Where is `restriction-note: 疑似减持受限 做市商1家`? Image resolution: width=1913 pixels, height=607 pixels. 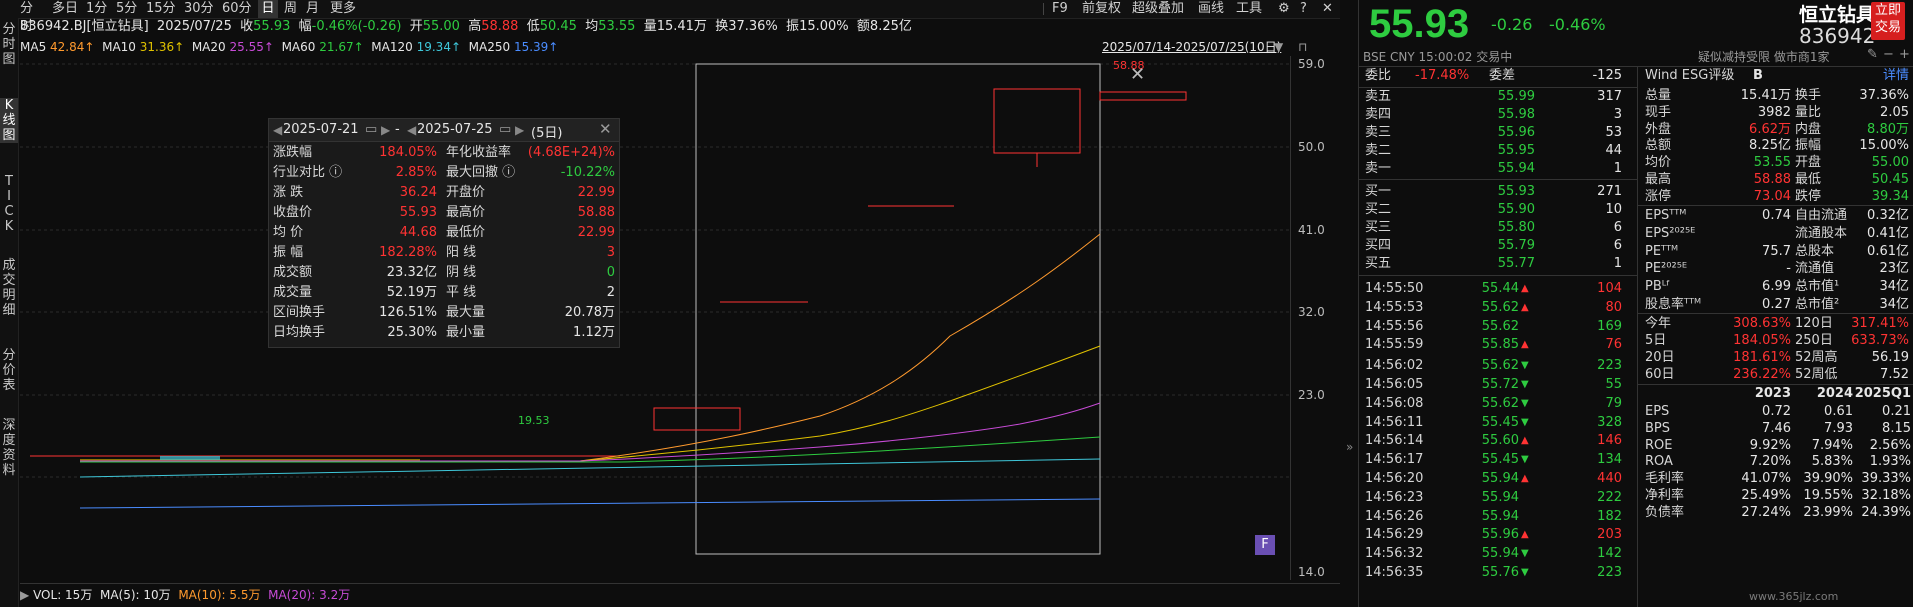 restriction-note: 疑似减持受限 做市商1家 is located at coordinates (1764, 57).